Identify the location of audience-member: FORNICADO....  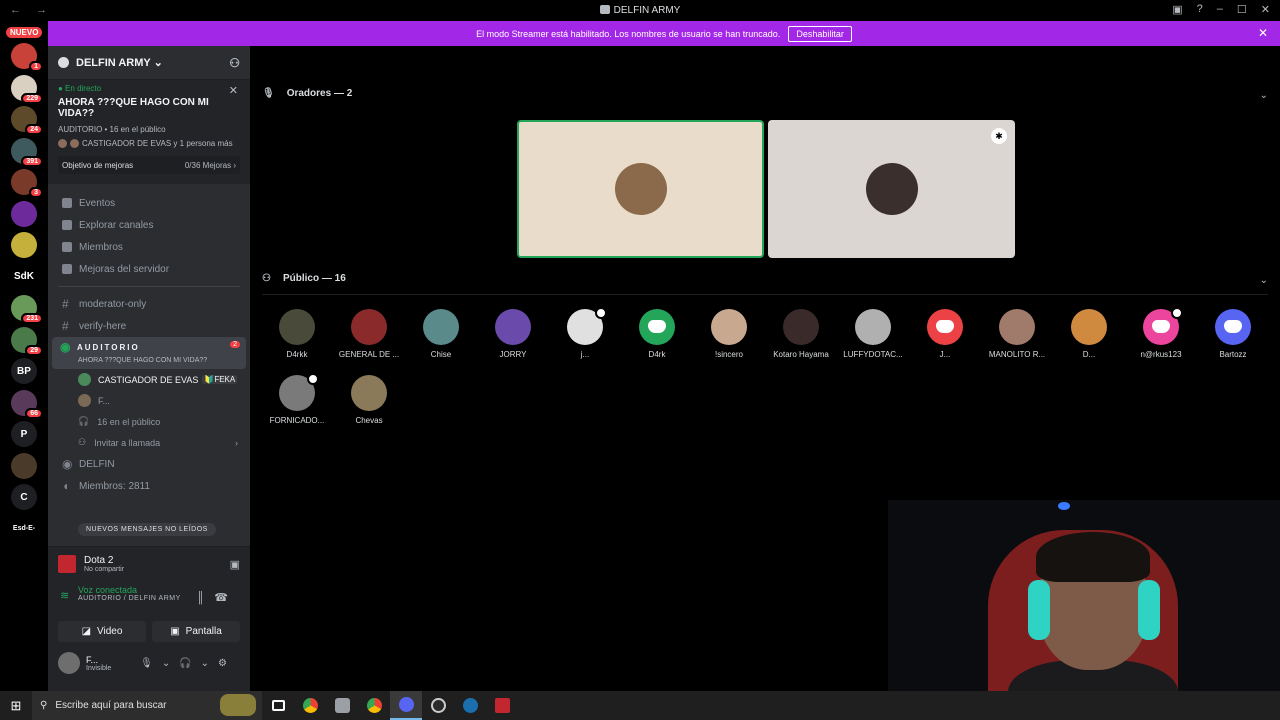
(297, 399).